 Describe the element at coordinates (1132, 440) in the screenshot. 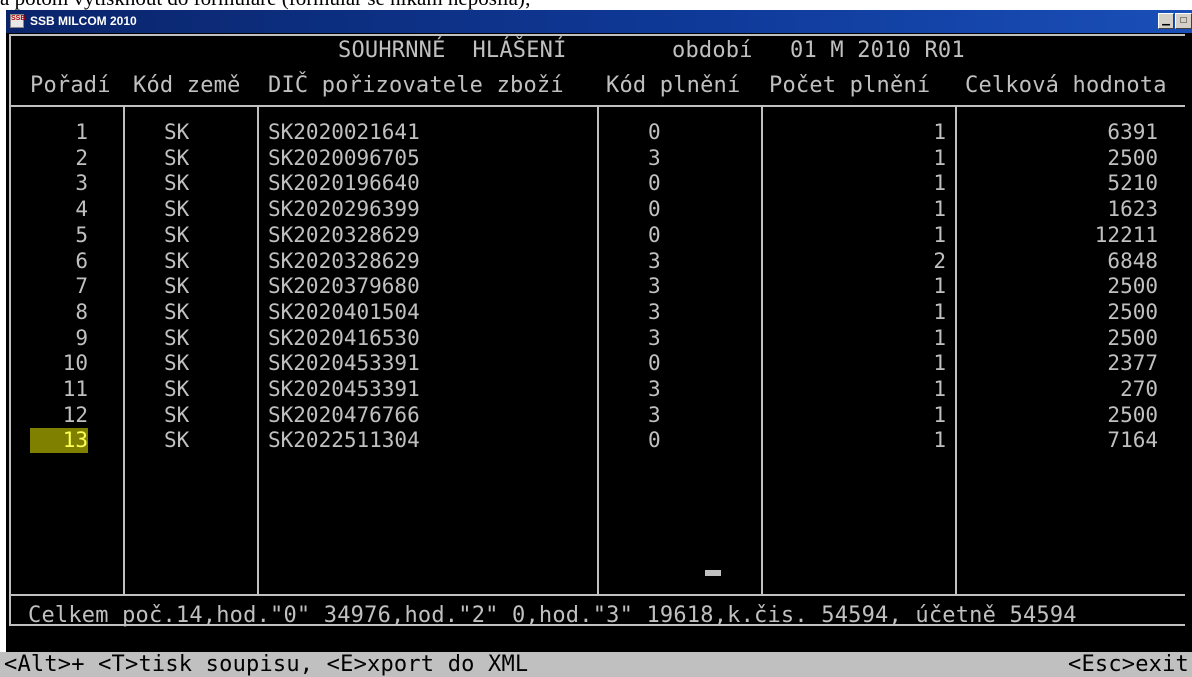

I see `cell-total: 7164` at that location.